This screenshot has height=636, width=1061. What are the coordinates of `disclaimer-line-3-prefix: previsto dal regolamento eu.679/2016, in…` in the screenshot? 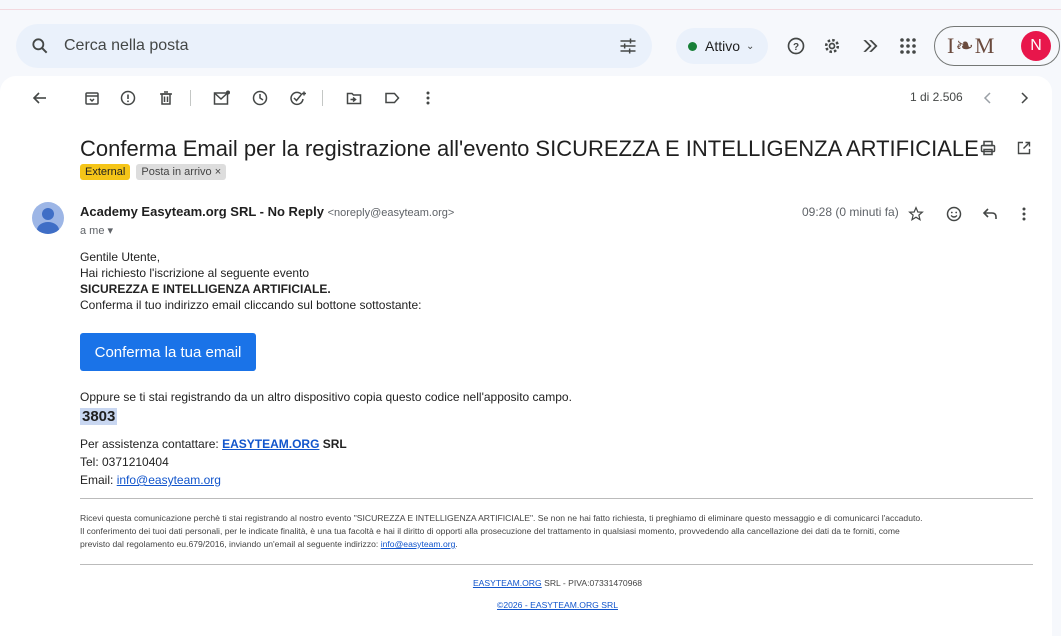 It's located at (230, 544).